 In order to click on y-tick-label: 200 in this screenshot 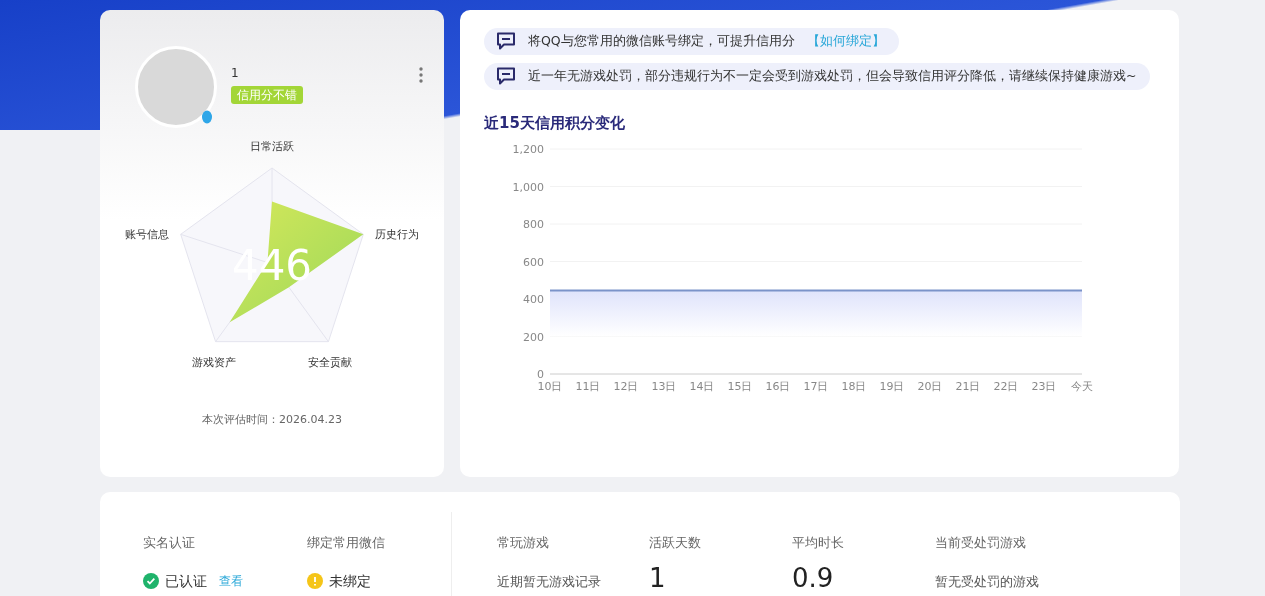, I will do `click(533, 337)`.